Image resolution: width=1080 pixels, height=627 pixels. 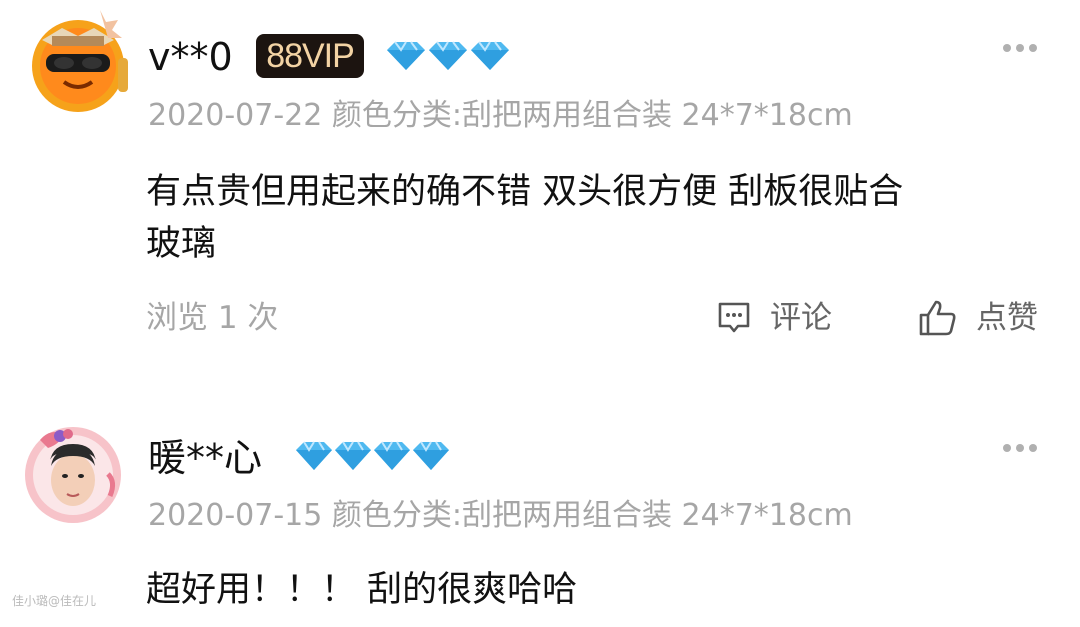 What do you see at coordinates (54, 601) in the screenshot?
I see `watermark: 佳小璐@佳在儿` at bounding box center [54, 601].